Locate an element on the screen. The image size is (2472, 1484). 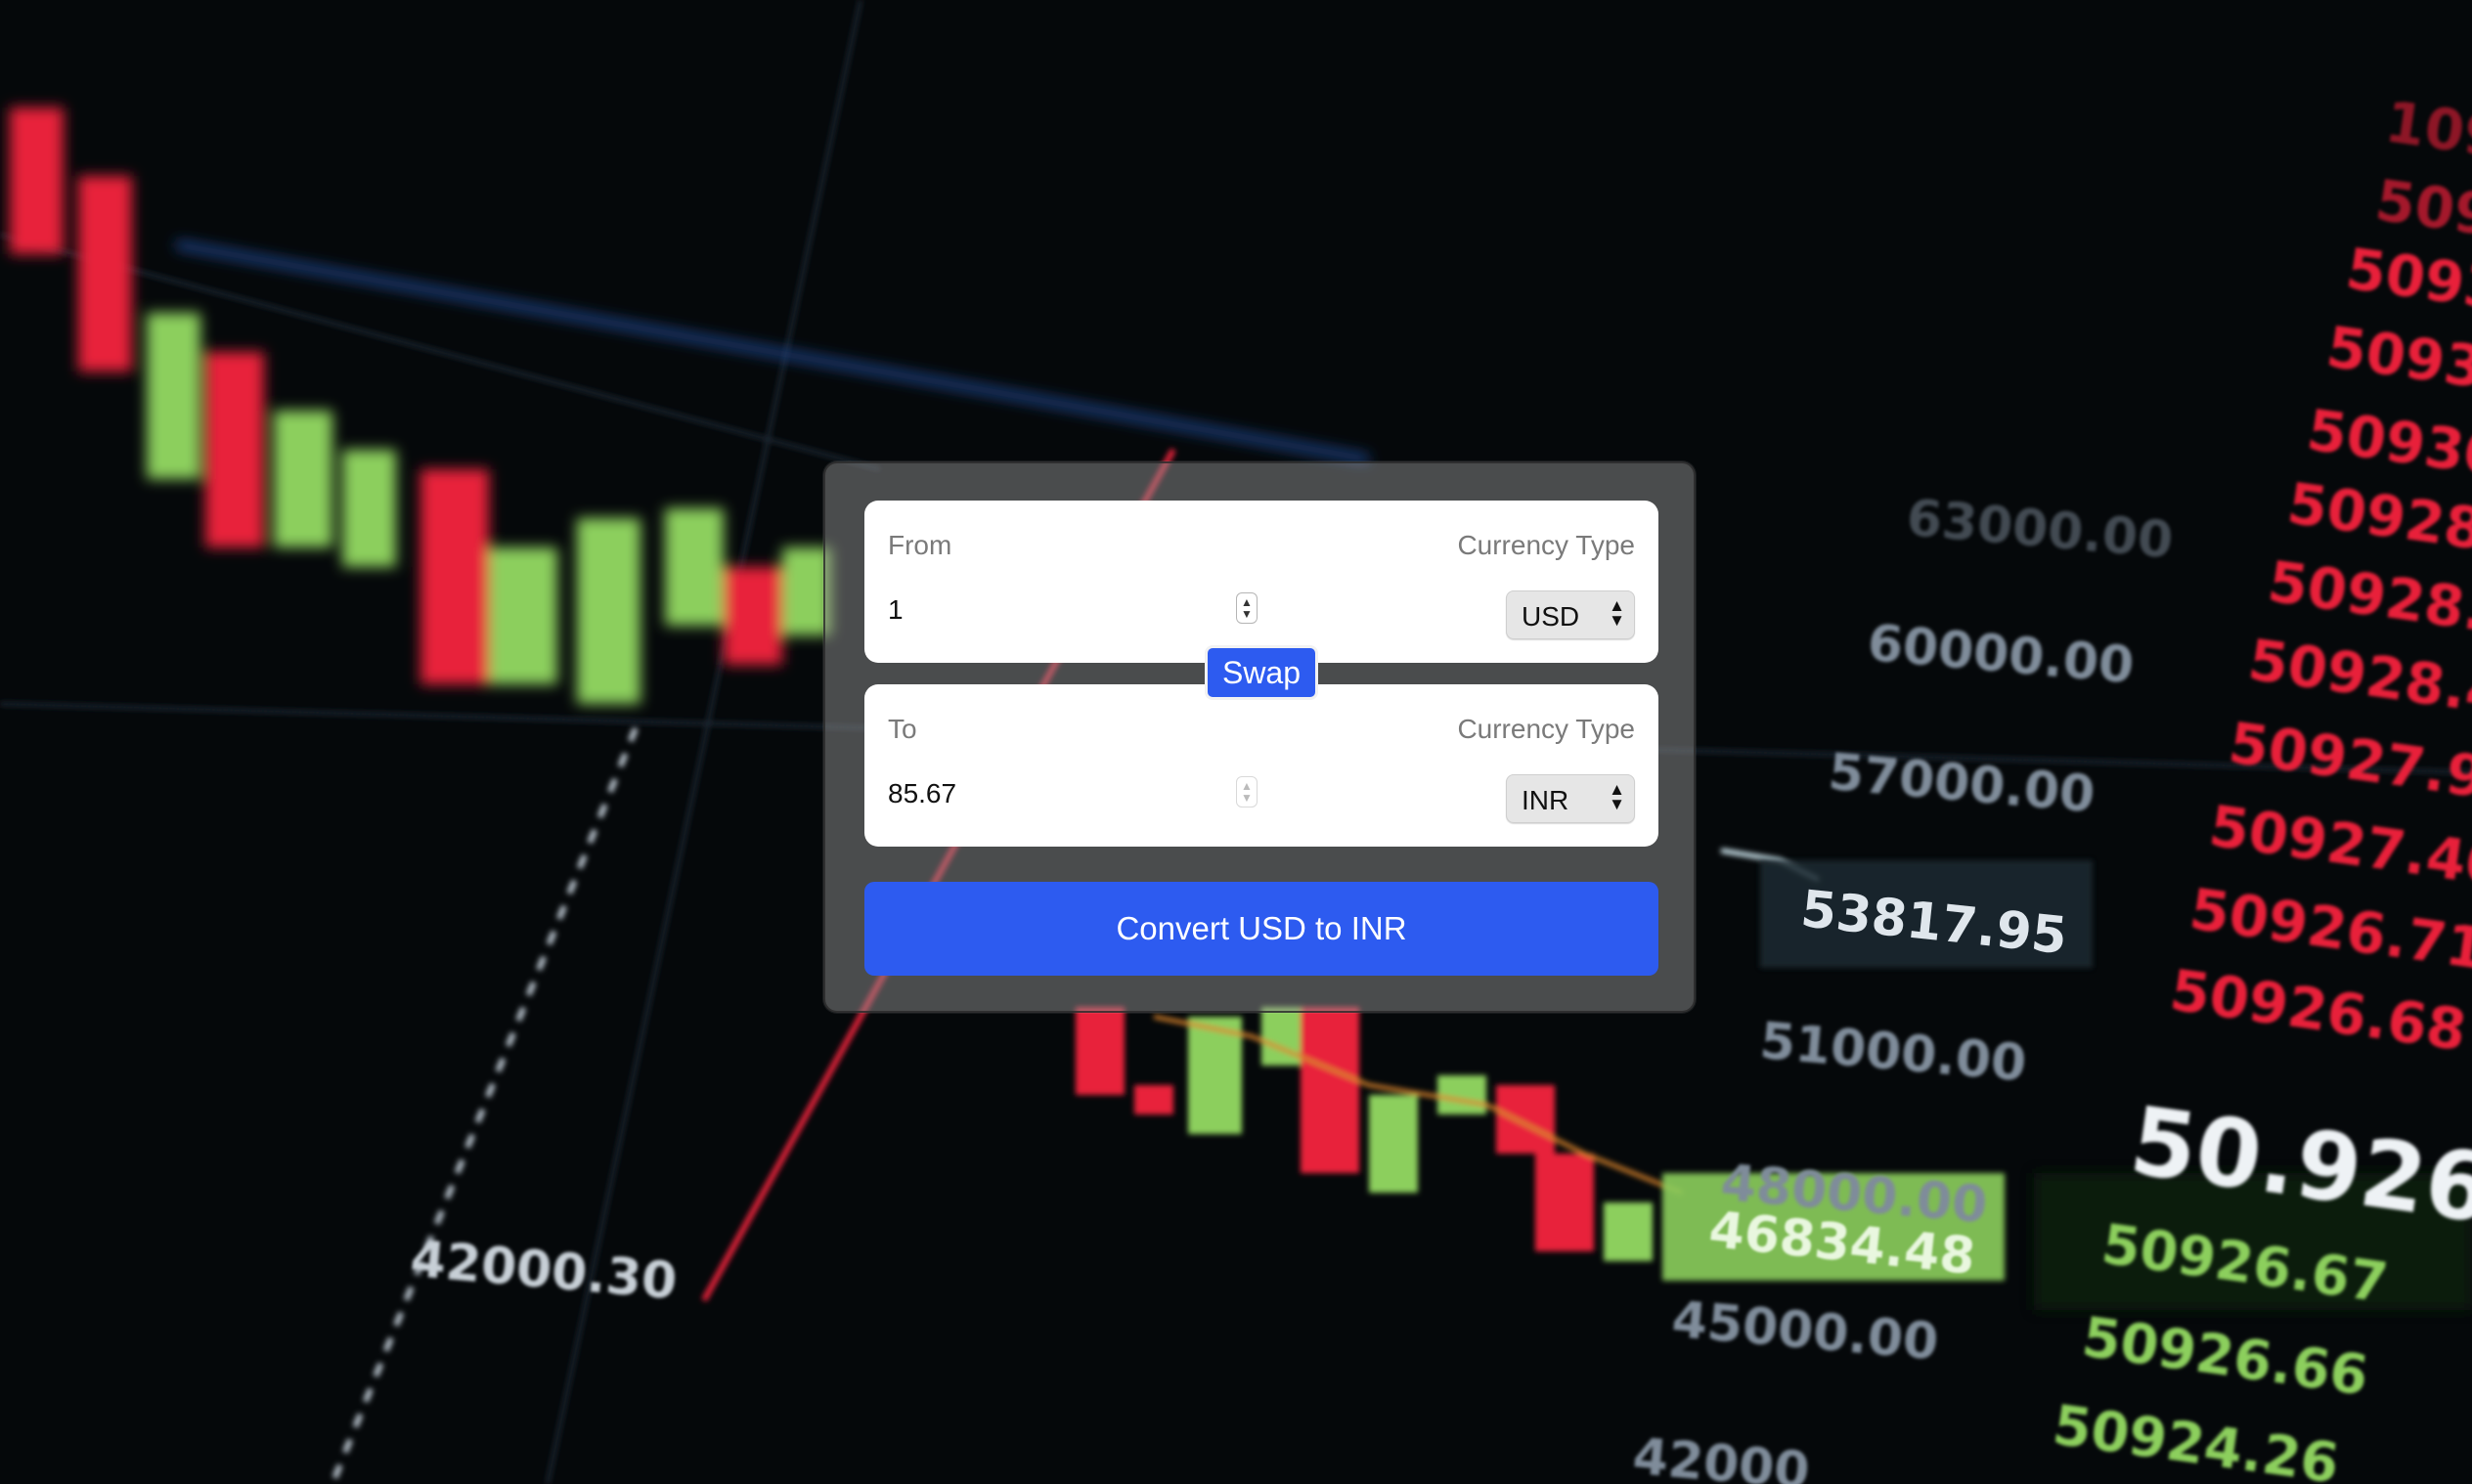
to-amount-input: 85.67 is located at coordinates (1073, 793).